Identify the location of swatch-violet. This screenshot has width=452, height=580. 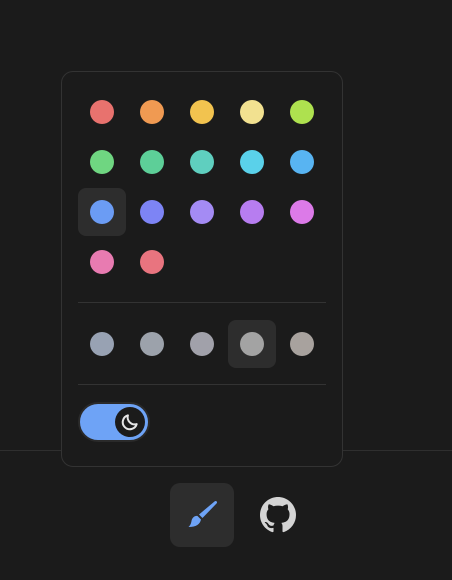
(202, 212).